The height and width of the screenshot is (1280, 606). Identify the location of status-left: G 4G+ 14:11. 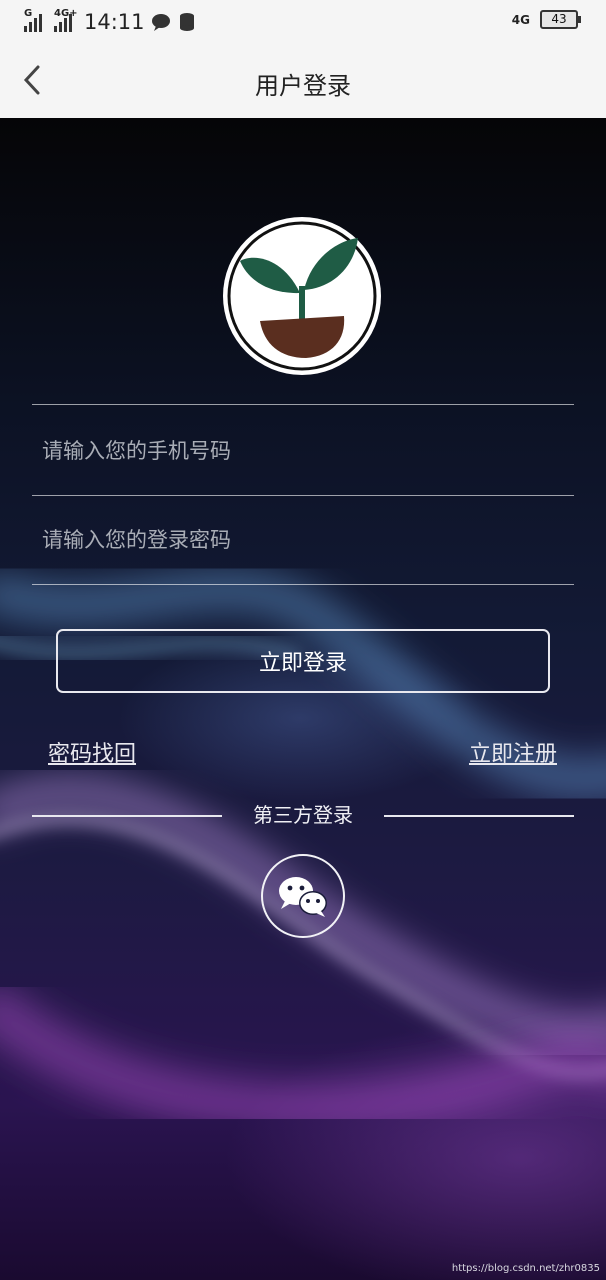
(110, 21).